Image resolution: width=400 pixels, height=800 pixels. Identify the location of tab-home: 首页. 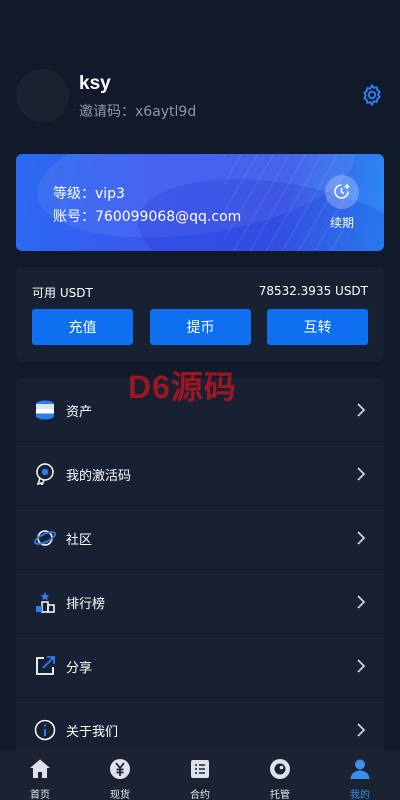
(40, 775).